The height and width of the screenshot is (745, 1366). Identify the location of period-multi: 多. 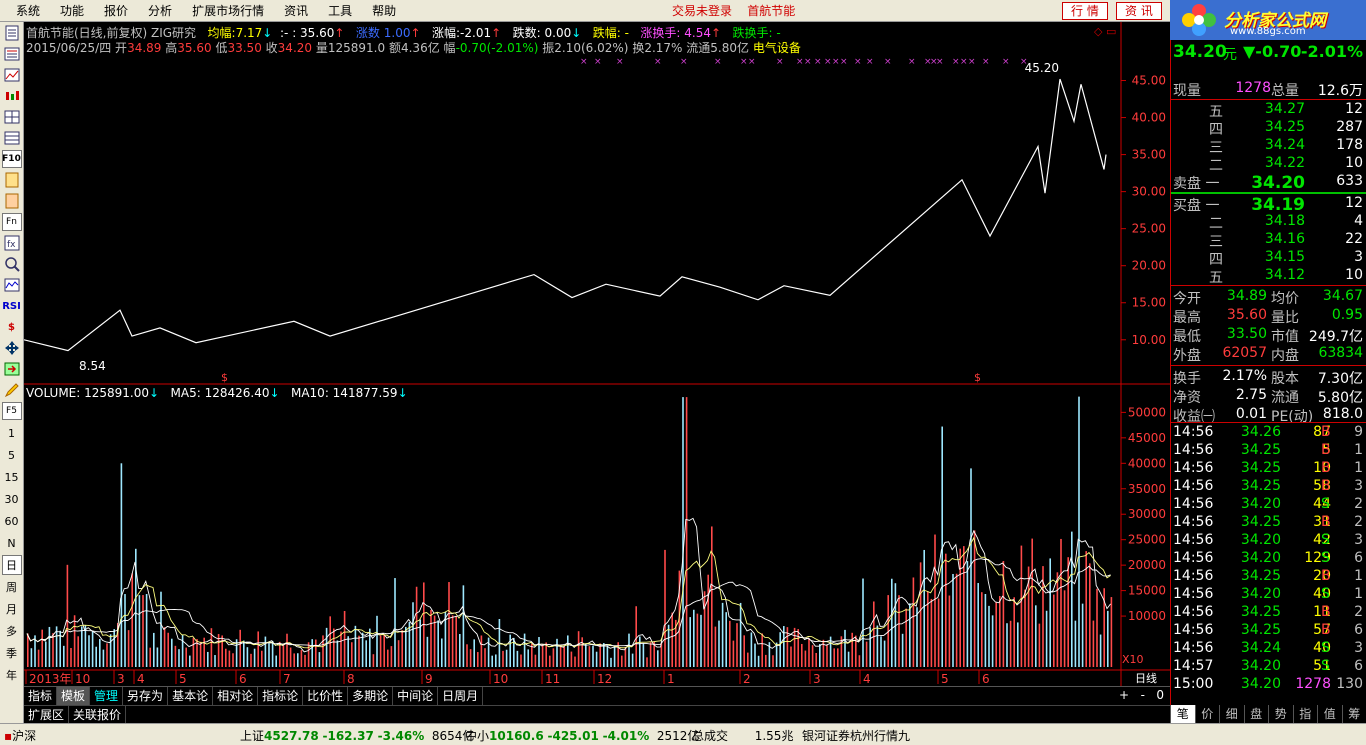
(12, 631).